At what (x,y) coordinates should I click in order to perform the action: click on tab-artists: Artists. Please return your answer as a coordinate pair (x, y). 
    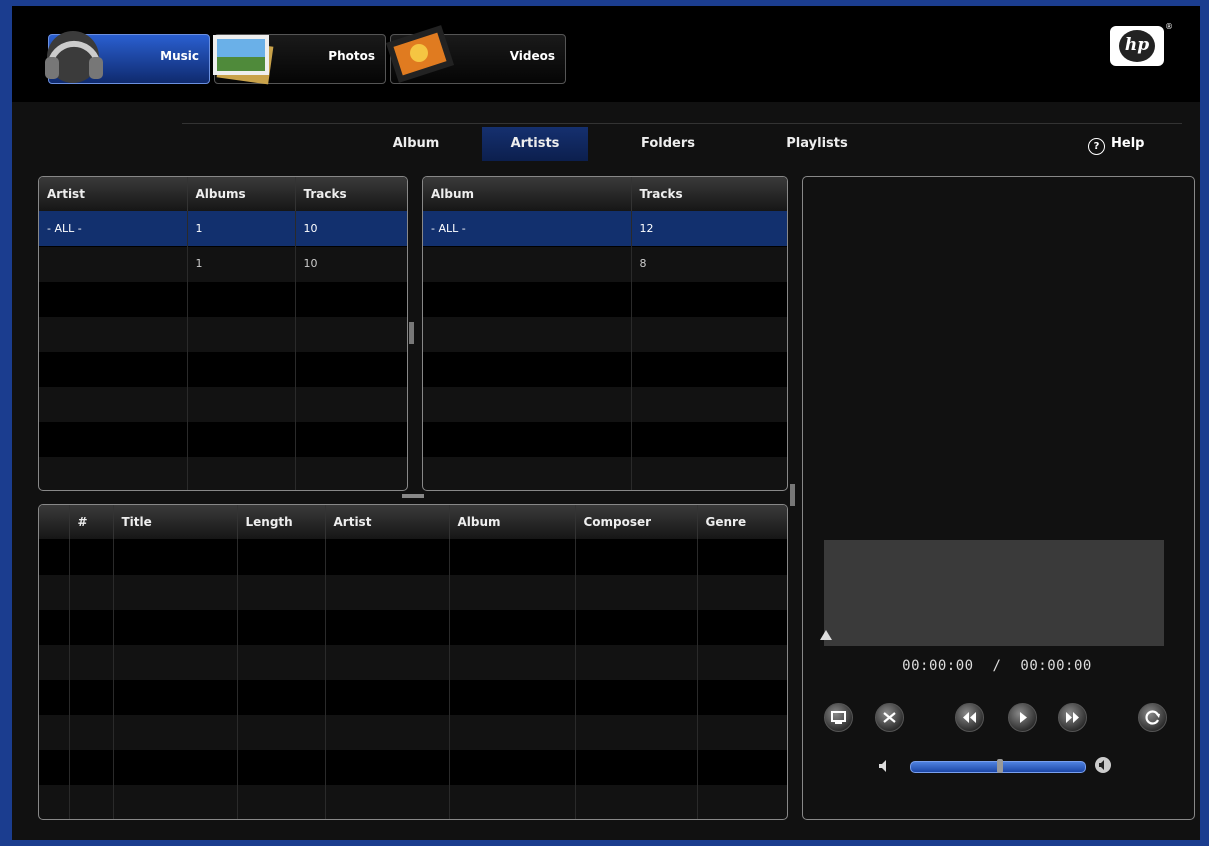
    Looking at the image, I should click on (535, 144).